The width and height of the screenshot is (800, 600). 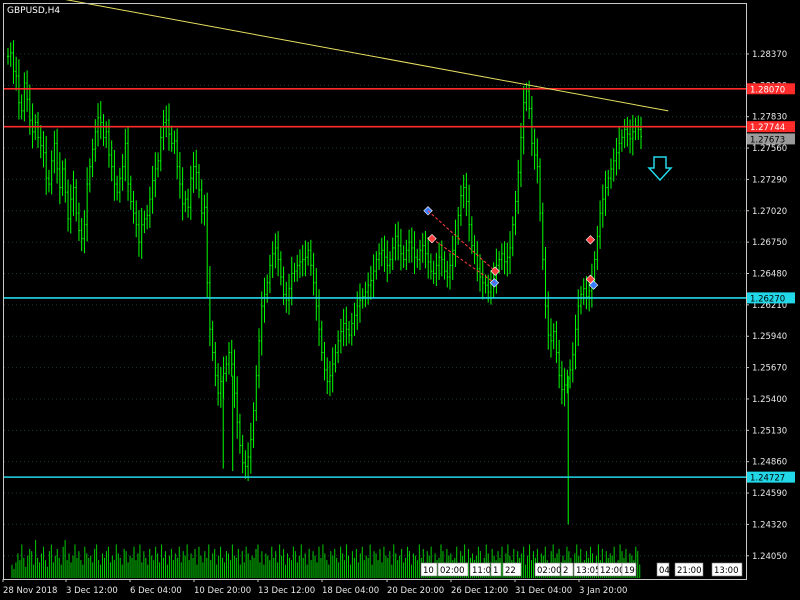 I want to click on y-tick-label: 1.25400, so click(x=769, y=400).